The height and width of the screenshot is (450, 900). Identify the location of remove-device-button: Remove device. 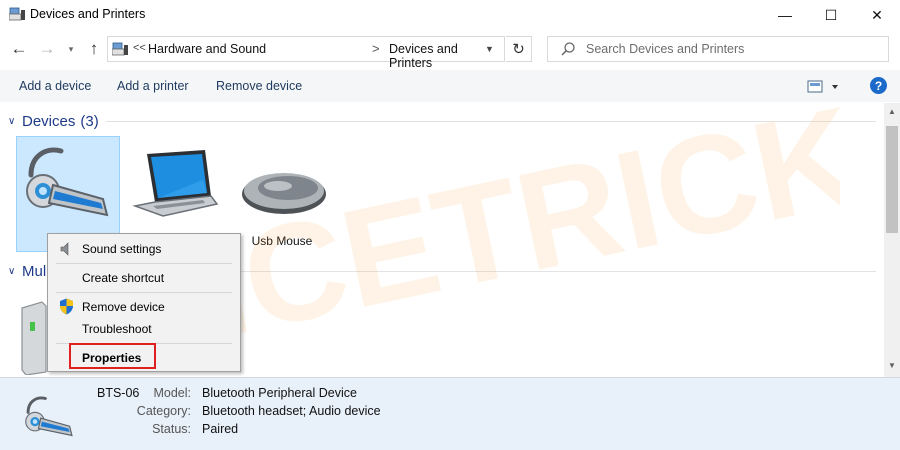
(259, 86).